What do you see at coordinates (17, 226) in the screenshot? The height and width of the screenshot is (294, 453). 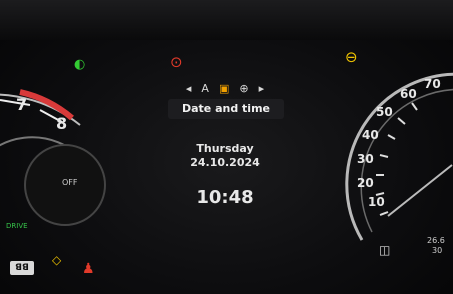 I see `drive-mode-label: DRIVE` at bounding box center [17, 226].